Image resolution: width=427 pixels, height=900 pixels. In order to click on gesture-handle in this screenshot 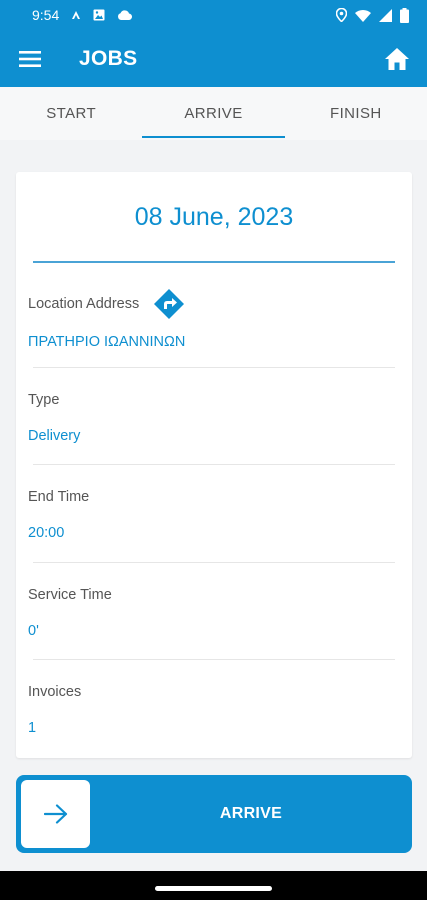, I will do `click(213, 888)`.